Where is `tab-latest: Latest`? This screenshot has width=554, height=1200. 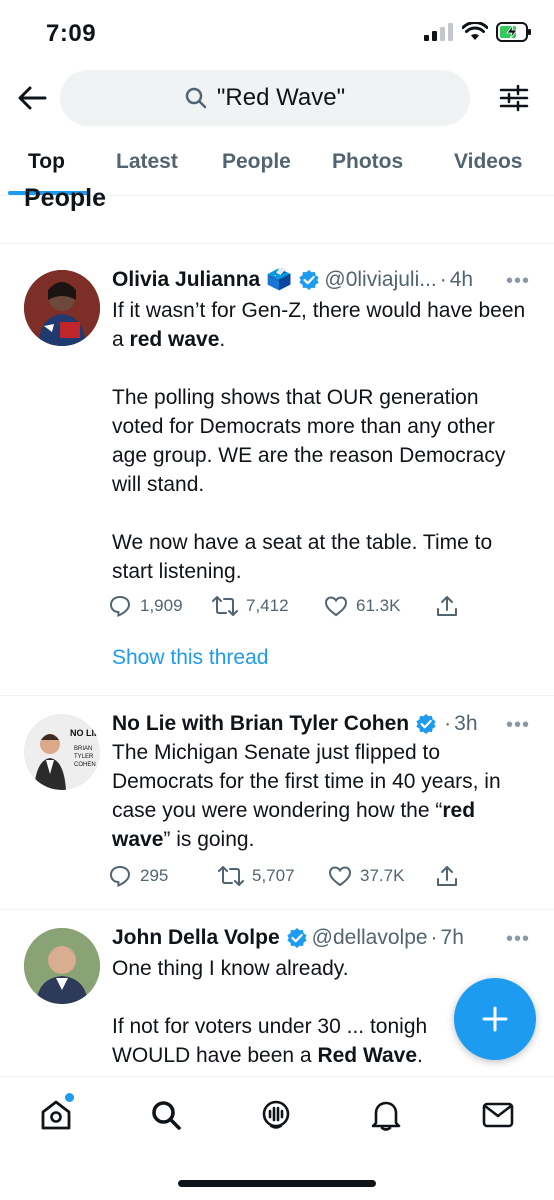
tab-latest: Latest is located at coordinates (147, 162).